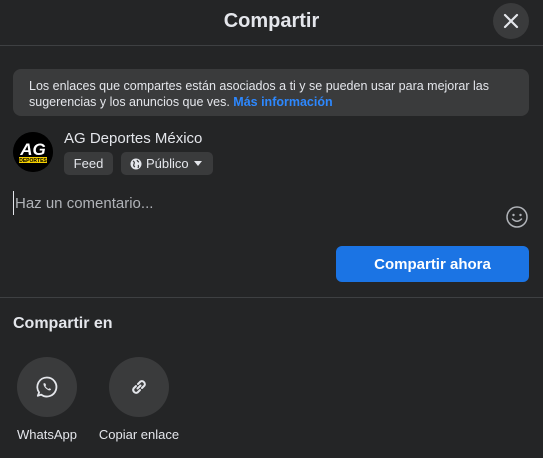  I want to click on dialog-title: Compartir, so click(271, 21).